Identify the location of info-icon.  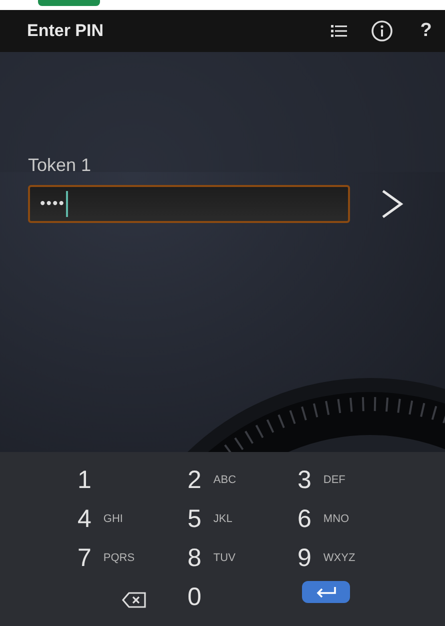
(382, 31).